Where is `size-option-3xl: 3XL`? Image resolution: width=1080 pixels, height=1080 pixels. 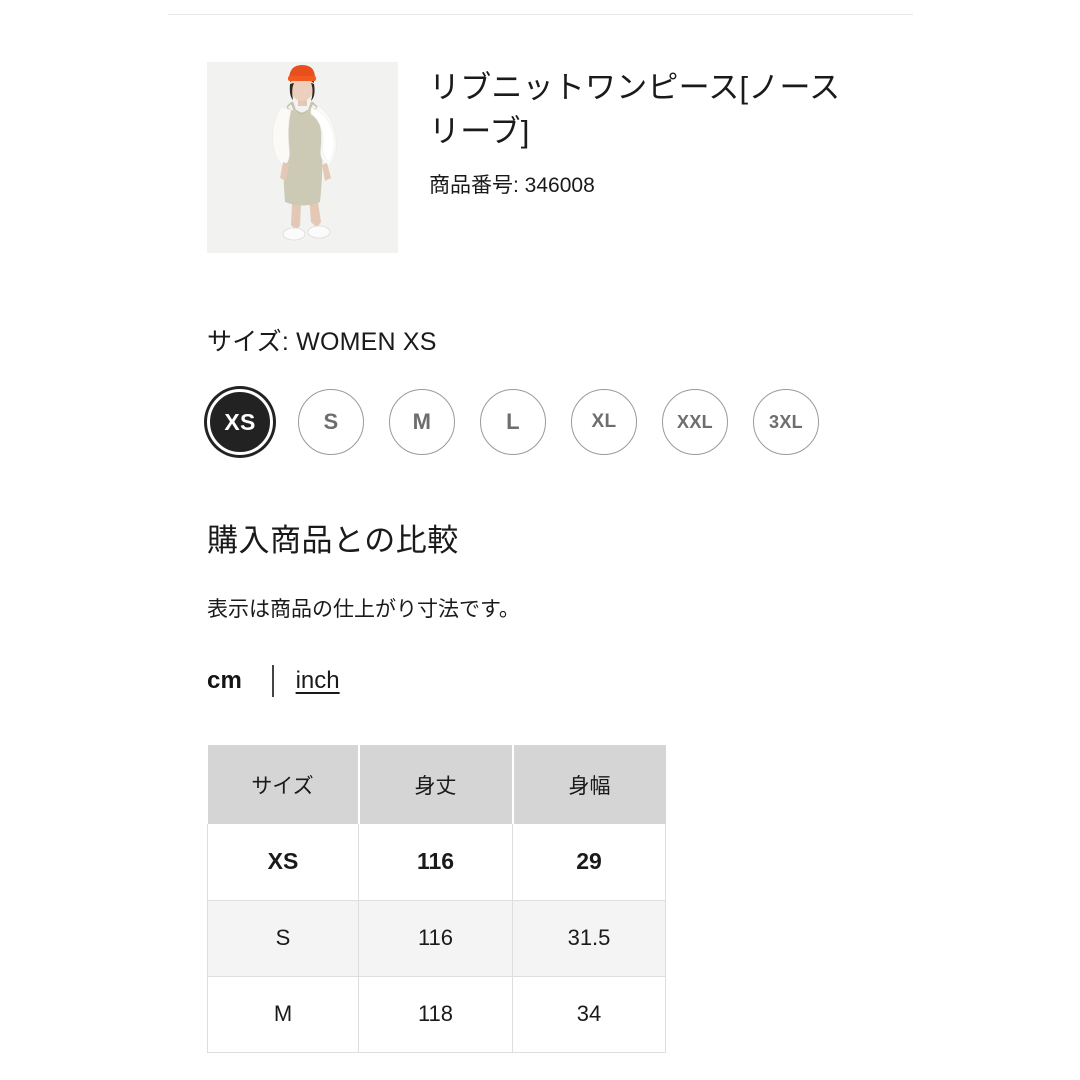
size-option-3xl: 3XL is located at coordinates (786, 422).